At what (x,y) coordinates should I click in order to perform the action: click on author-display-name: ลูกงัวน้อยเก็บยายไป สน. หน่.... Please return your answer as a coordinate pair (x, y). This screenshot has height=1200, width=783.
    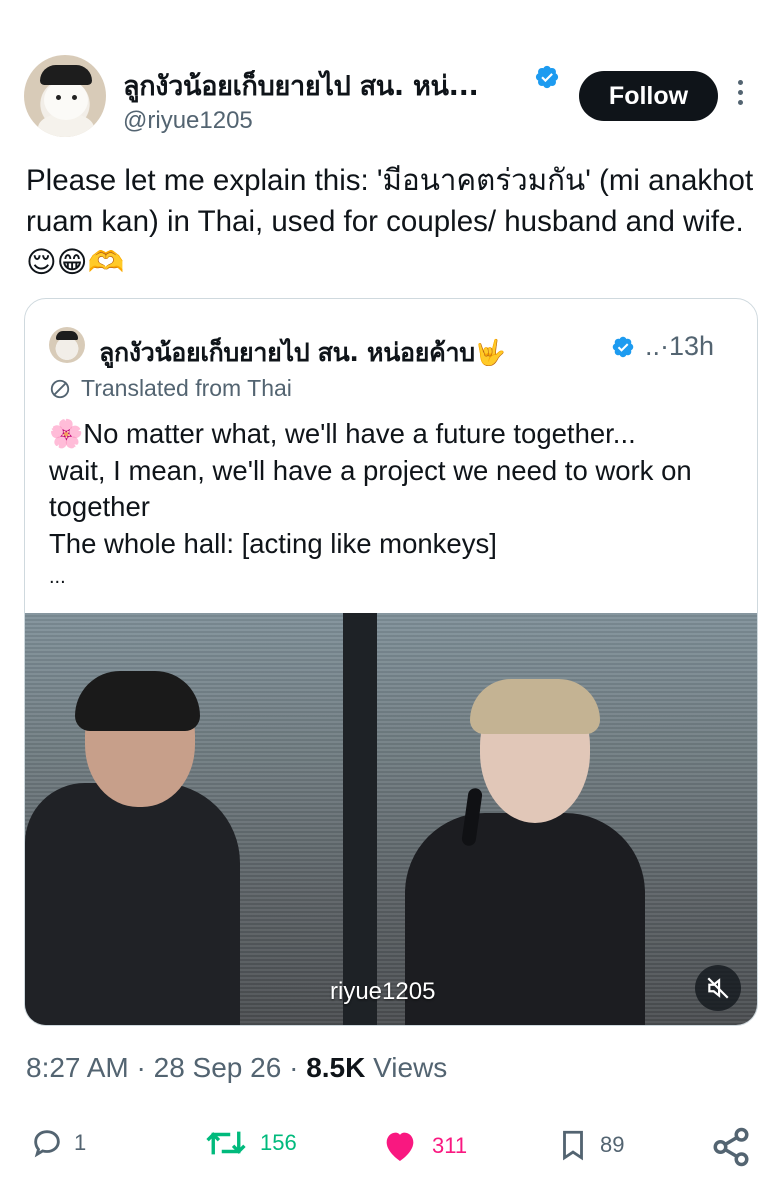
    Looking at the image, I should click on (301, 85).